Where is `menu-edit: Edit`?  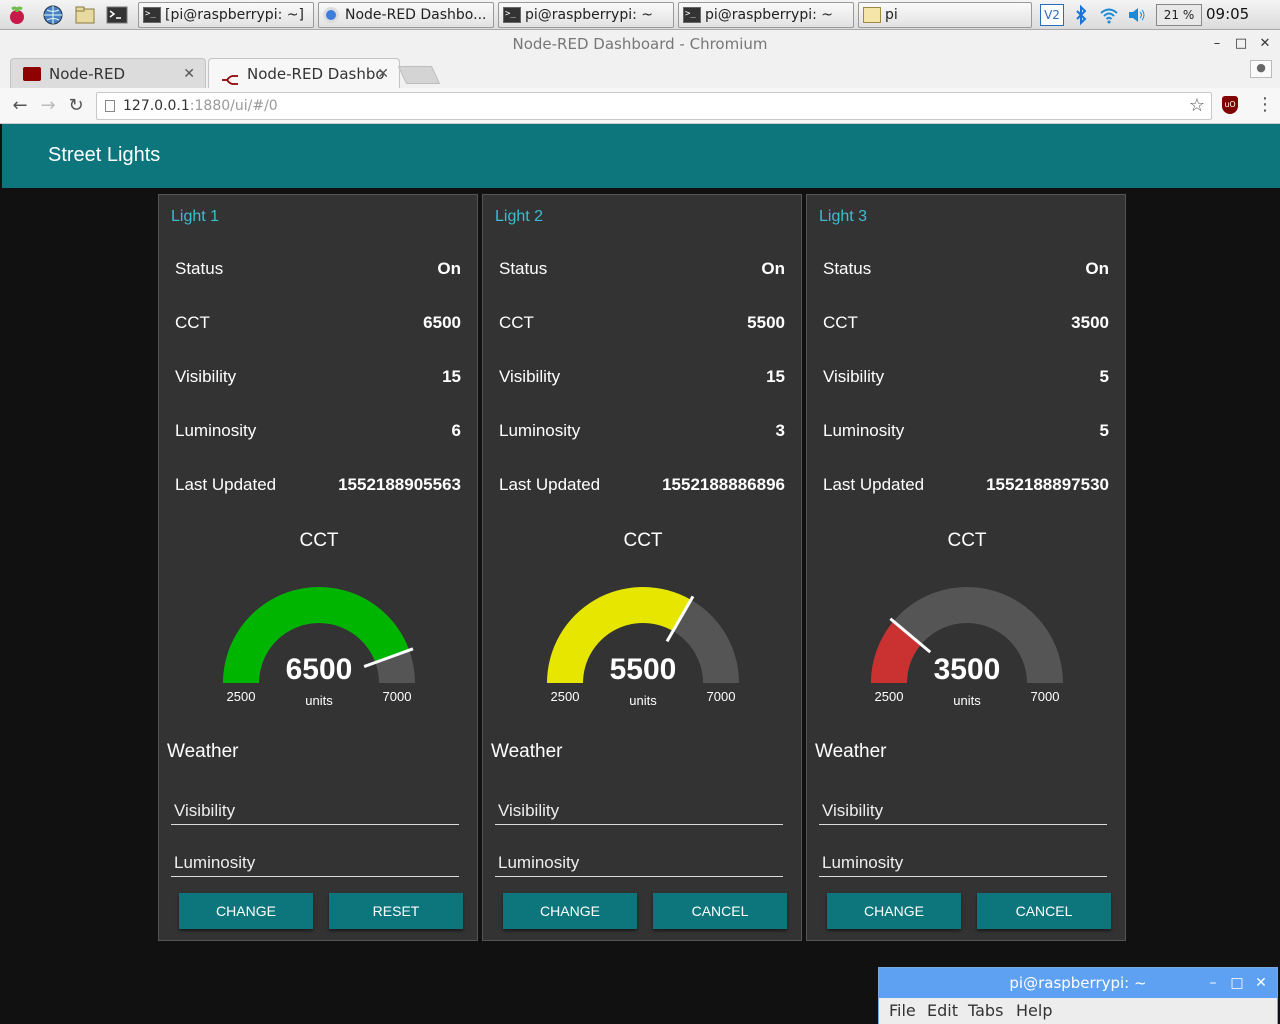 menu-edit: Edit is located at coordinates (942, 1011).